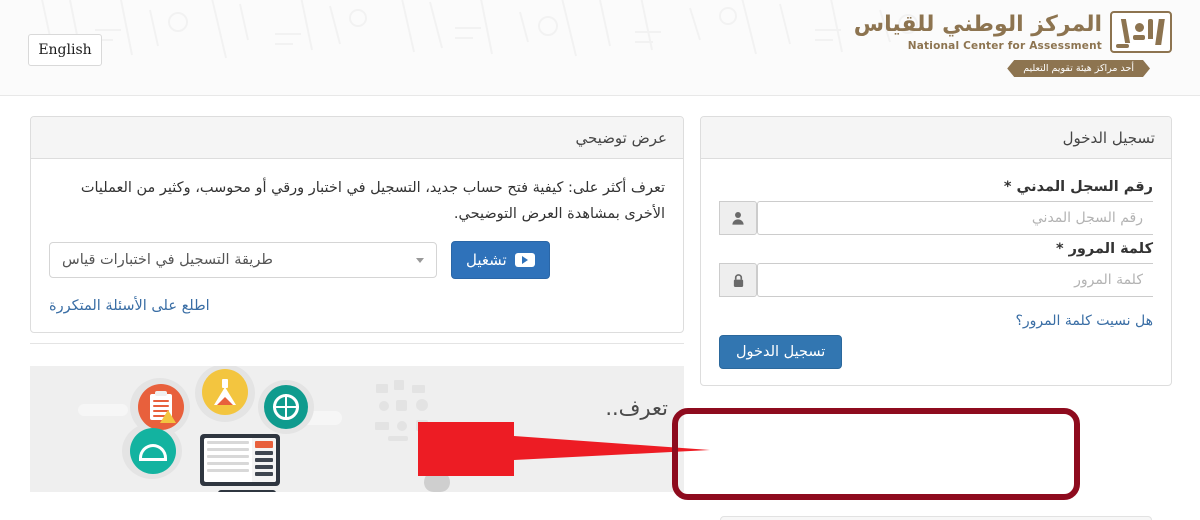 Image resolution: width=1200 pixels, height=520 pixels. What do you see at coordinates (357, 304) in the screenshot?
I see `faq-row: اطلع على الأسئلة المتكررة` at bounding box center [357, 304].